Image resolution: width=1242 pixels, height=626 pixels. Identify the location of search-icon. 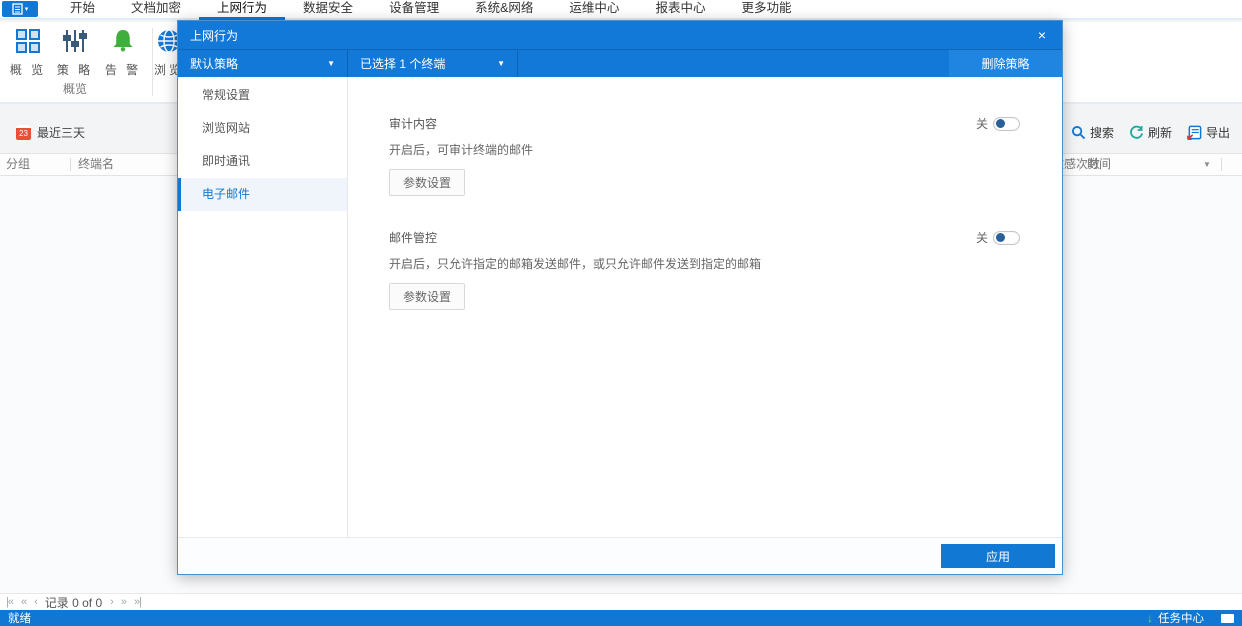
(1078, 132).